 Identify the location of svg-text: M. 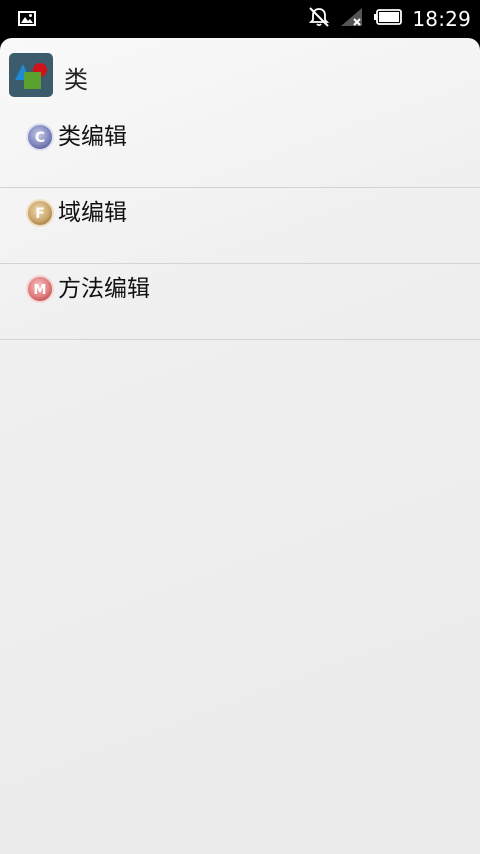
(40, 290).